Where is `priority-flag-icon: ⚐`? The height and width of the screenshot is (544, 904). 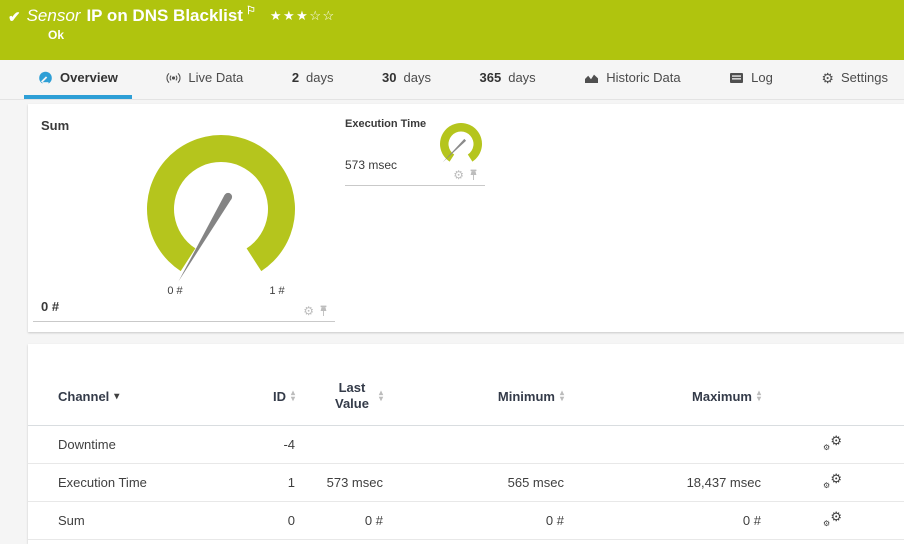 priority-flag-icon: ⚐ is located at coordinates (251, 11).